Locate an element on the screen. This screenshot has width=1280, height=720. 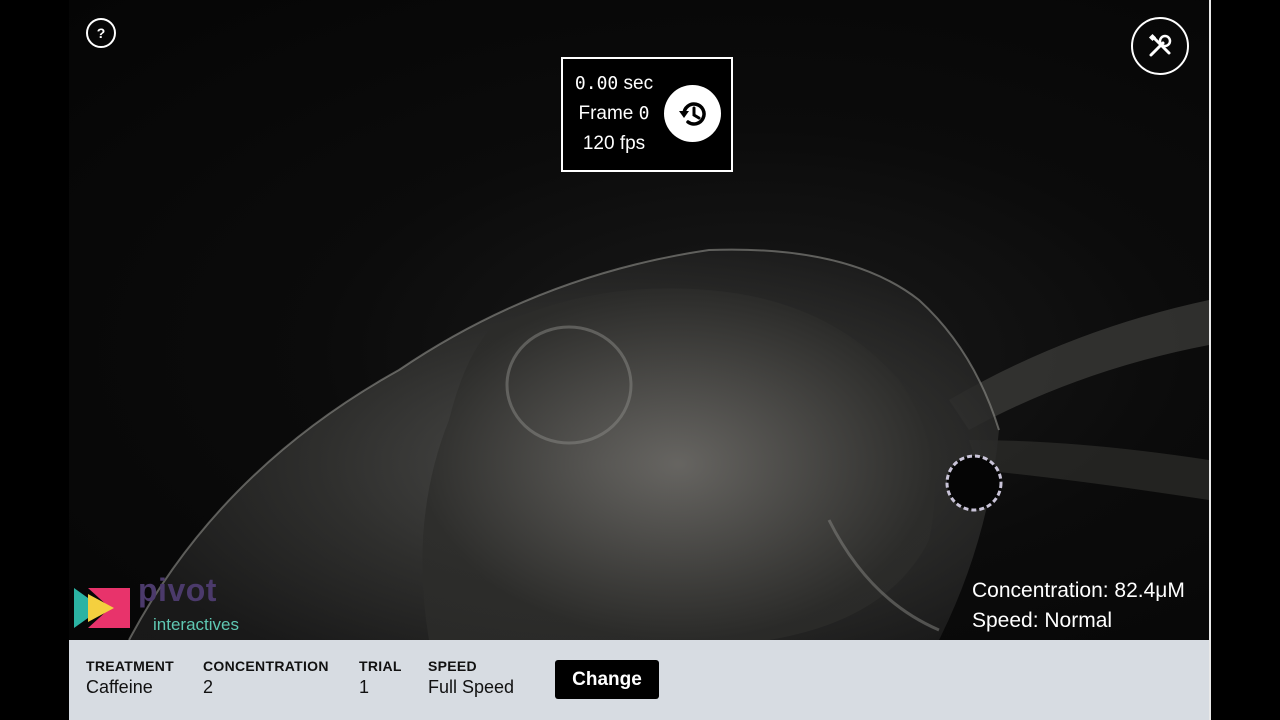
trial-label: TRIAL is located at coordinates (380, 666).